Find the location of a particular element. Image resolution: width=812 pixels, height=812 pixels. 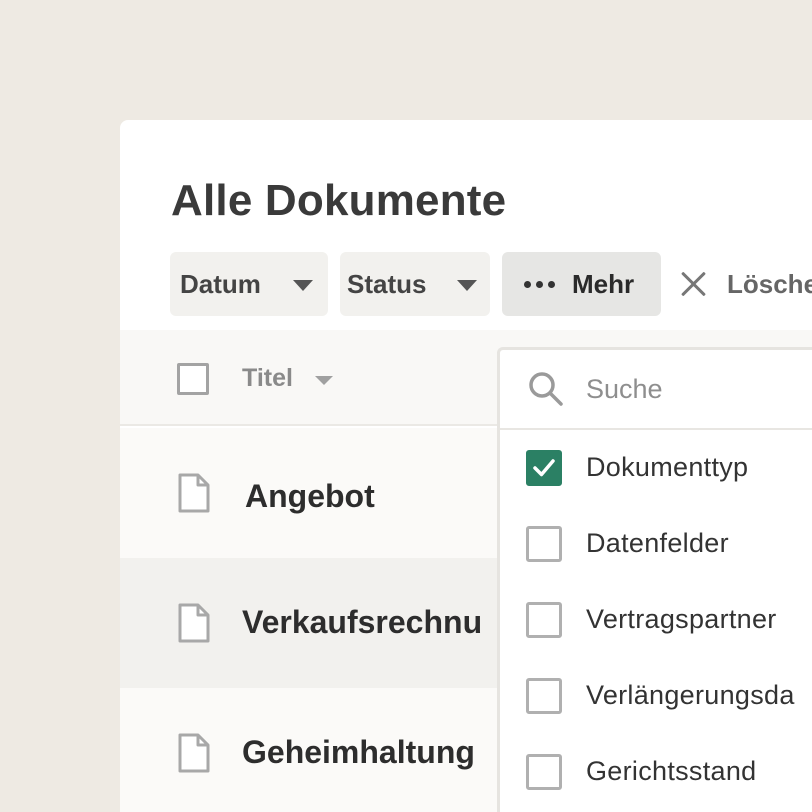

close-icon is located at coordinates (693, 284).